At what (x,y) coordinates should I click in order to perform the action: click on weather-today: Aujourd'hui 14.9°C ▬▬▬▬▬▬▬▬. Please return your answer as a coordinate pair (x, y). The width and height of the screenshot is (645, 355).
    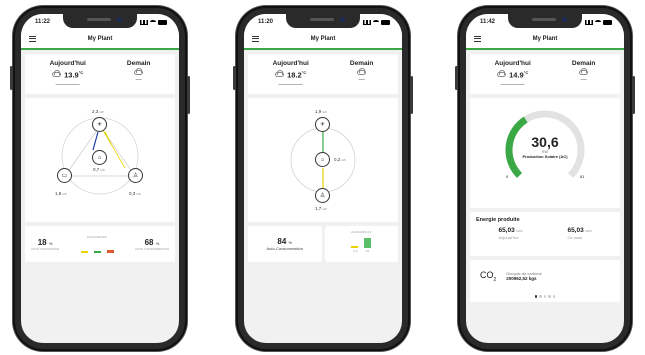
    Looking at the image, I should click on (512, 73).